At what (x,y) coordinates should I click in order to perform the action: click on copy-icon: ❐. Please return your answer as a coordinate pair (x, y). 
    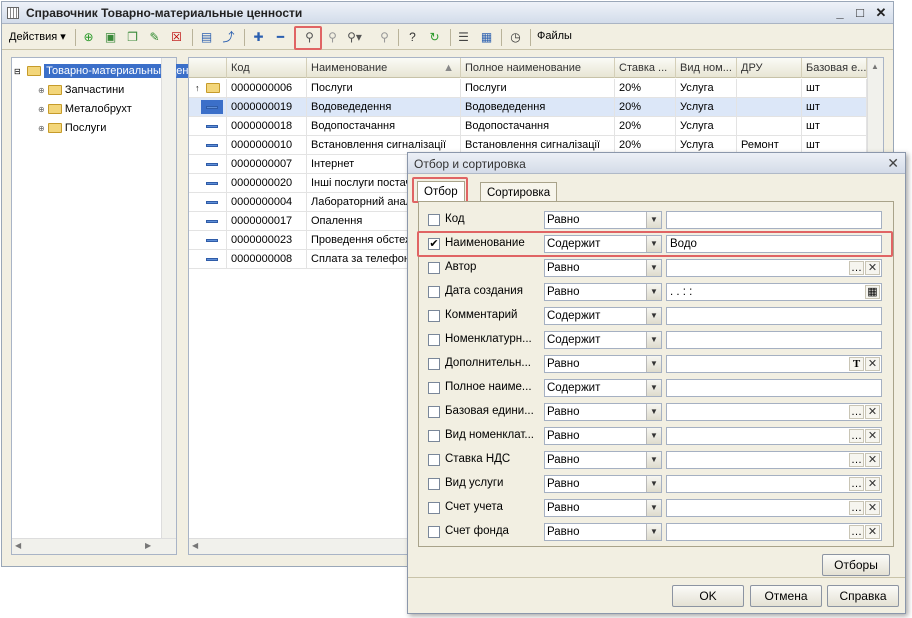
    Looking at the image, I should click on (132, 37).